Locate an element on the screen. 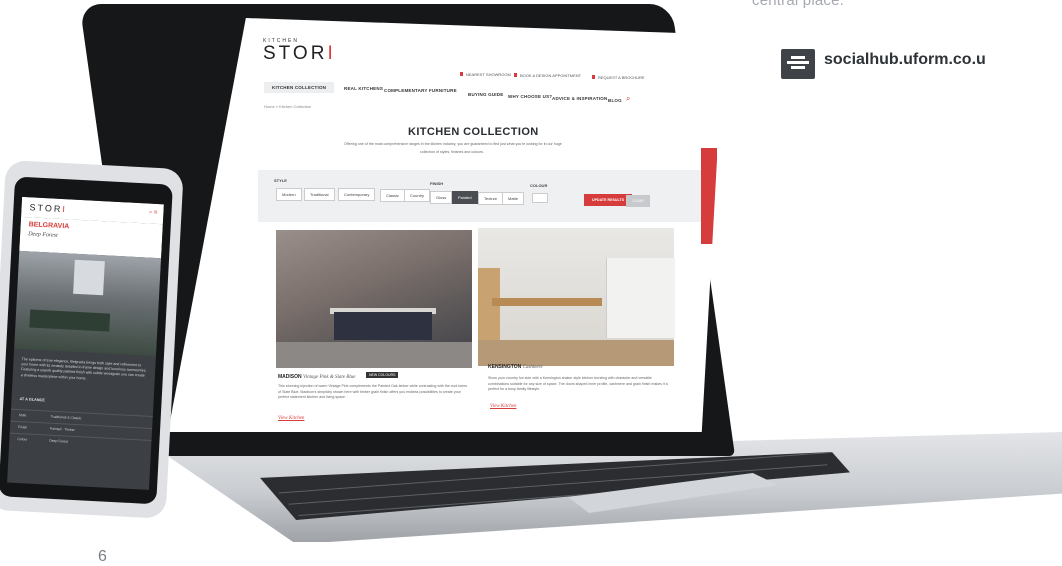 The image size is (1062, 566). topnav-brochure: REQUEST A BROCHURE is located at coordinates (621, 77).